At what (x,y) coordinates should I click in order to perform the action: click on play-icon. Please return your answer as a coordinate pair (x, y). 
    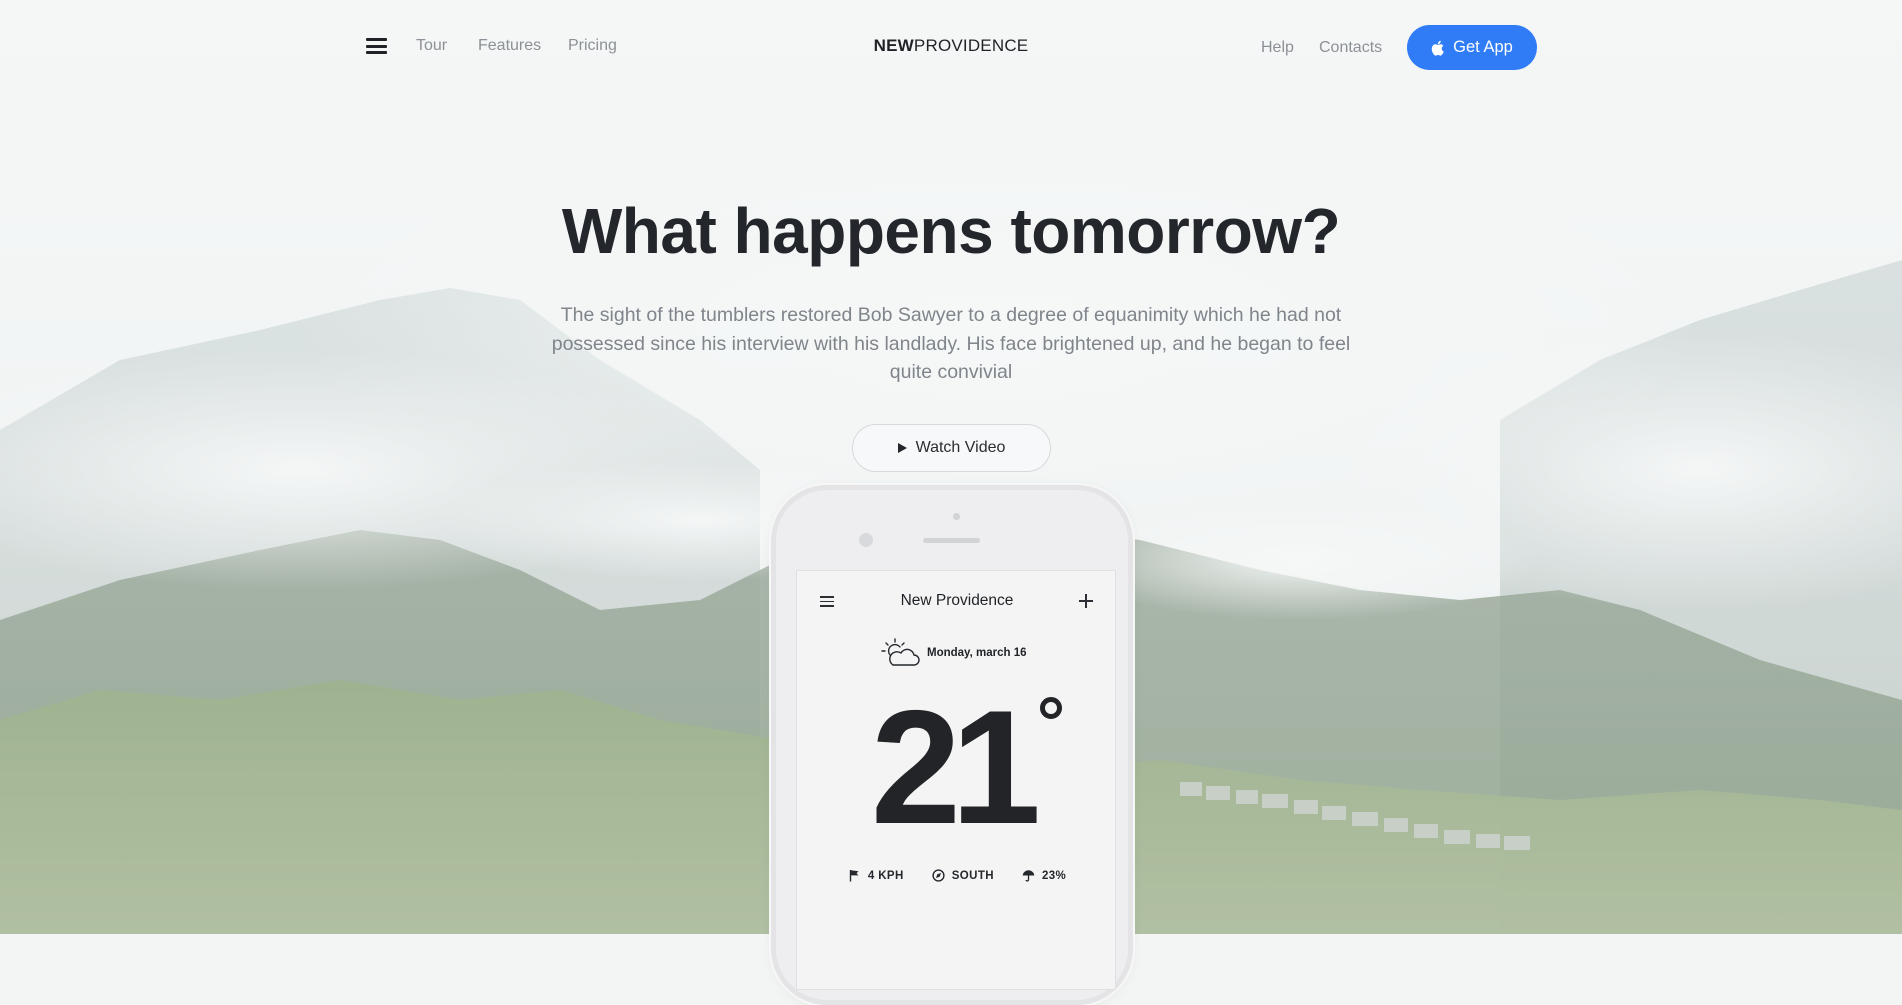
    Looking at the image, I should click on (902, 448).